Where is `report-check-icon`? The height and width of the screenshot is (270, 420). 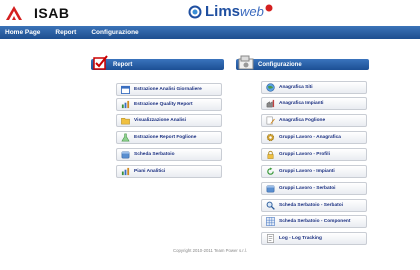
report-check-icon is located at coordinates (100, 62).